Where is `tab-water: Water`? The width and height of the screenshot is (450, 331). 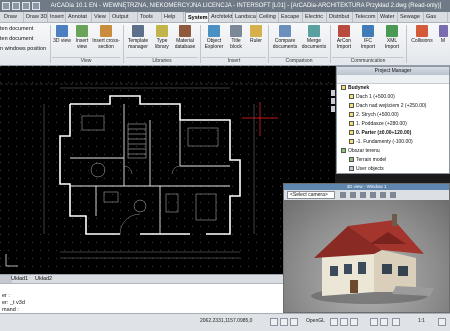 tab-water: Water is located at coordinates (388, 17).